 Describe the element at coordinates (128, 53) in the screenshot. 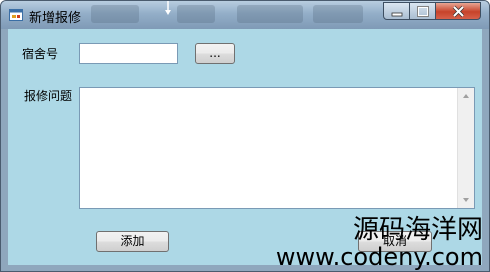

I see `dorm-number-input` at that location.